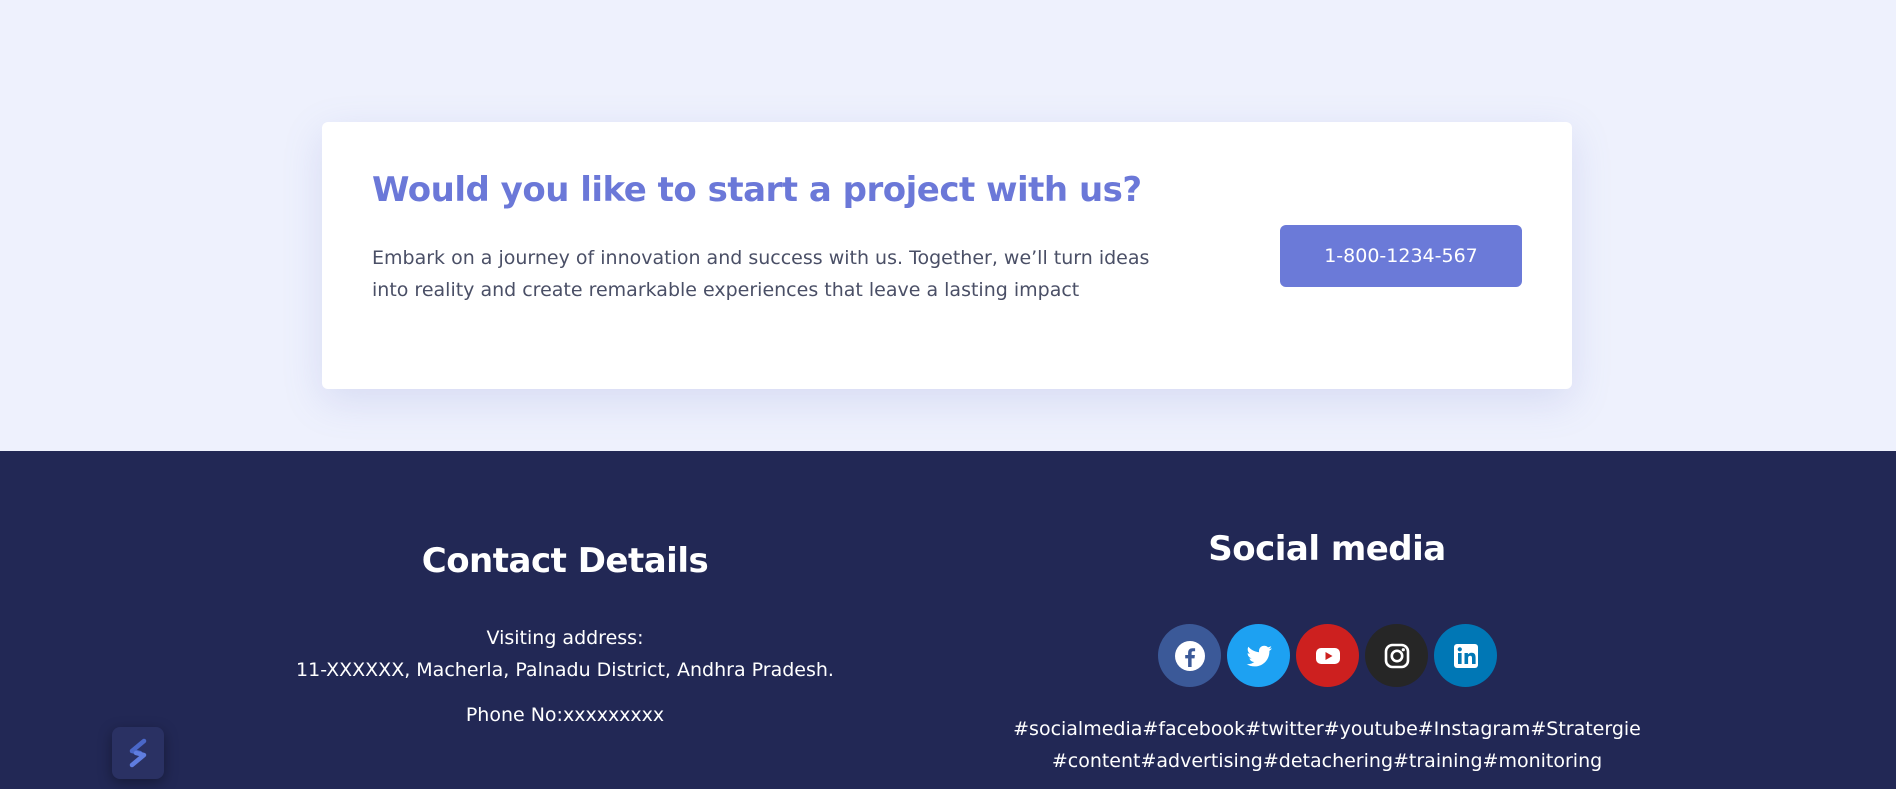  Describe the element at coordinates (1465, 655) in the screenshot. I see `linkedin-icon` at that location.